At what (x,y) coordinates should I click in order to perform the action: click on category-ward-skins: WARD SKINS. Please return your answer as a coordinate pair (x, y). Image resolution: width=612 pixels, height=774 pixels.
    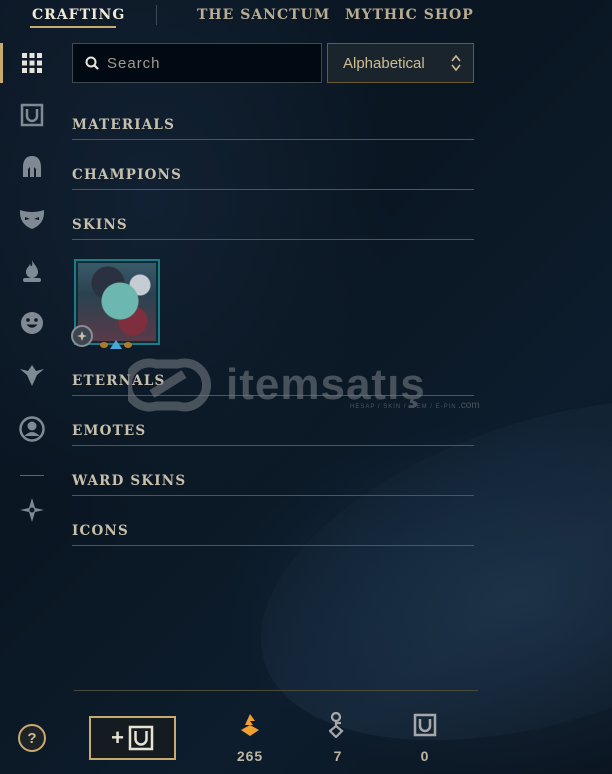
    Looking at the image, I should click on (273, 484).